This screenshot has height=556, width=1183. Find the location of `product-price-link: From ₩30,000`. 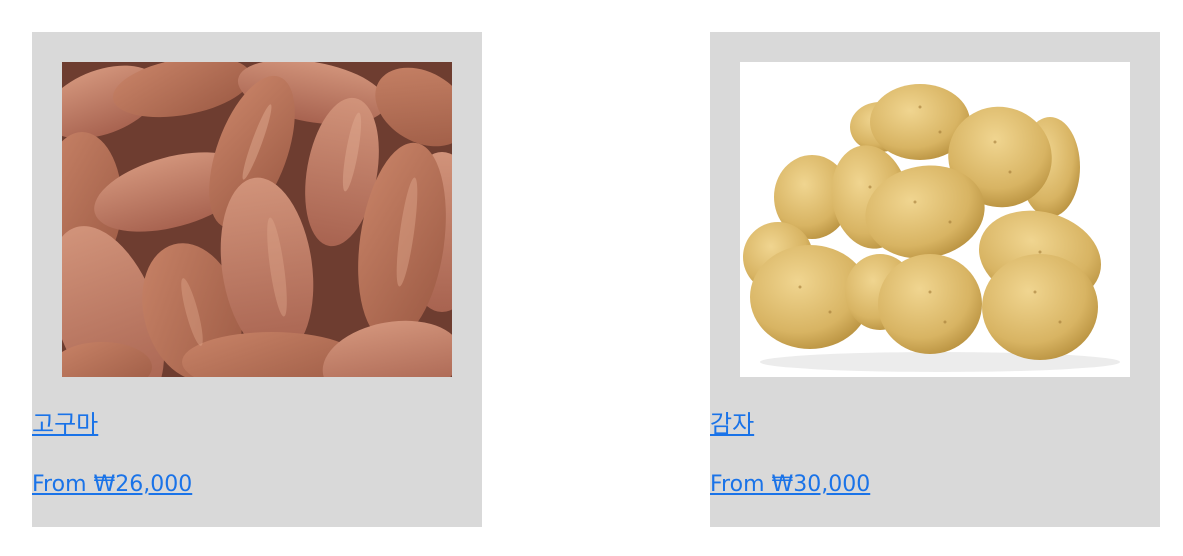

product-price-link: From ₩30,000 is located at coordinates (790, 485).